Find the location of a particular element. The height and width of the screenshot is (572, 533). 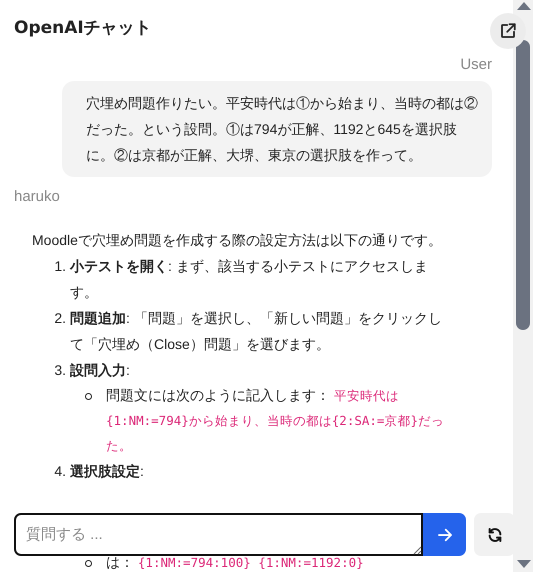

resize-handle-icon is located at coordinates (417, 550).